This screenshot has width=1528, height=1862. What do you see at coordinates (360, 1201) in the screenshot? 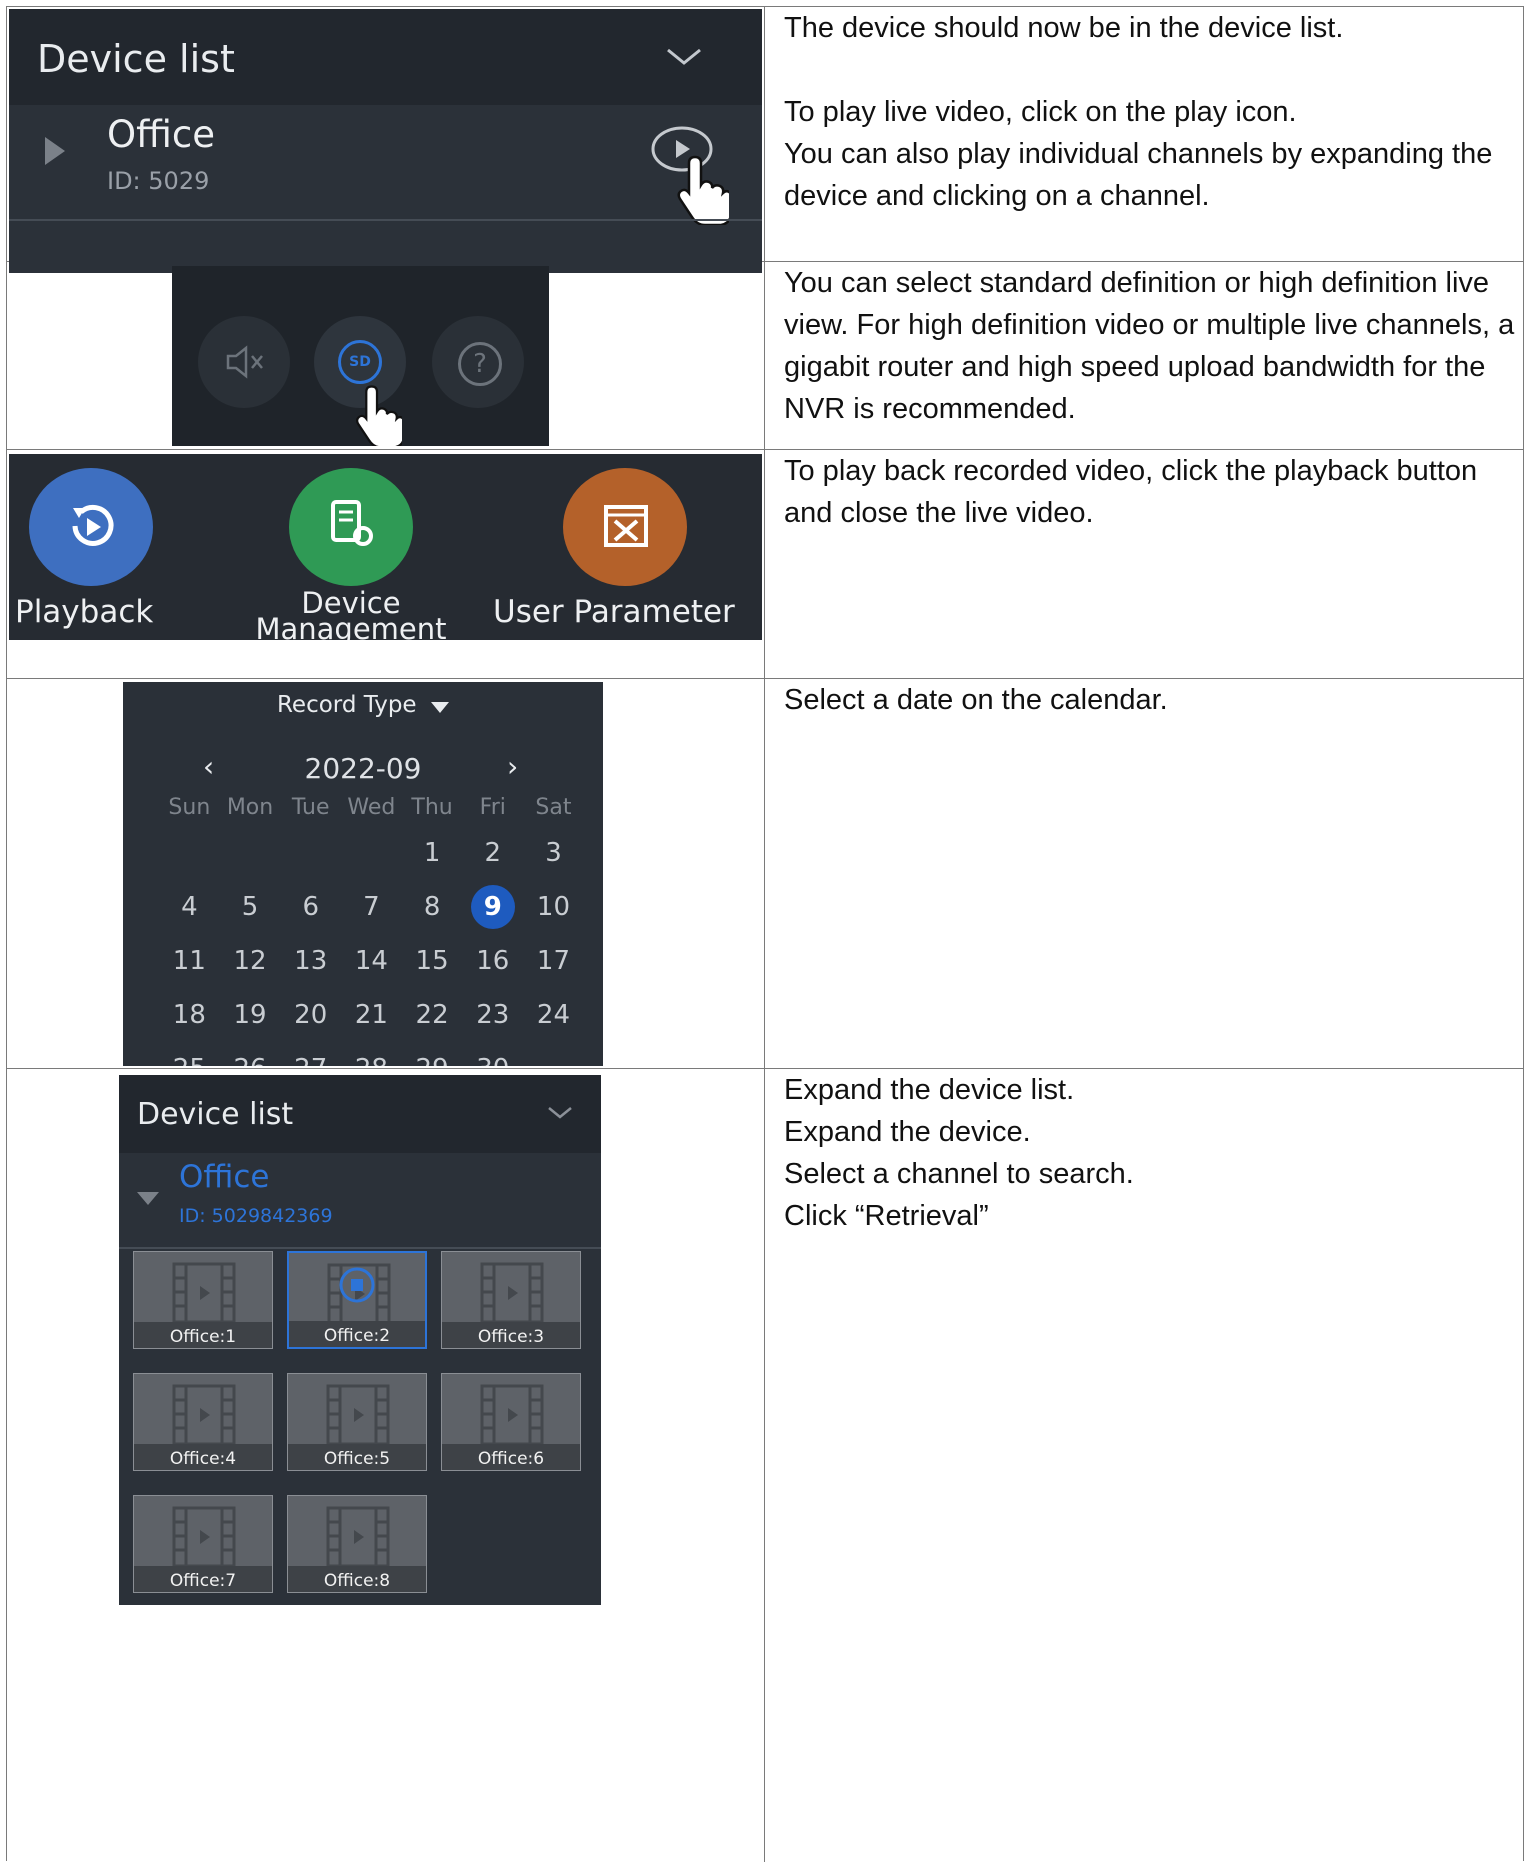
I see `device-row: Office ID: 5029842369` at bounding box center [360, 1201].